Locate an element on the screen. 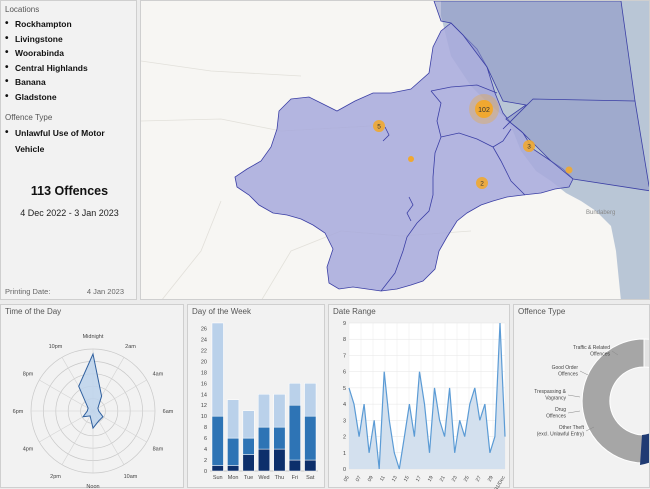 This screenshot has width=650, height=489. printing-date-label: Printing Date: is located at coordinates (28, 291).